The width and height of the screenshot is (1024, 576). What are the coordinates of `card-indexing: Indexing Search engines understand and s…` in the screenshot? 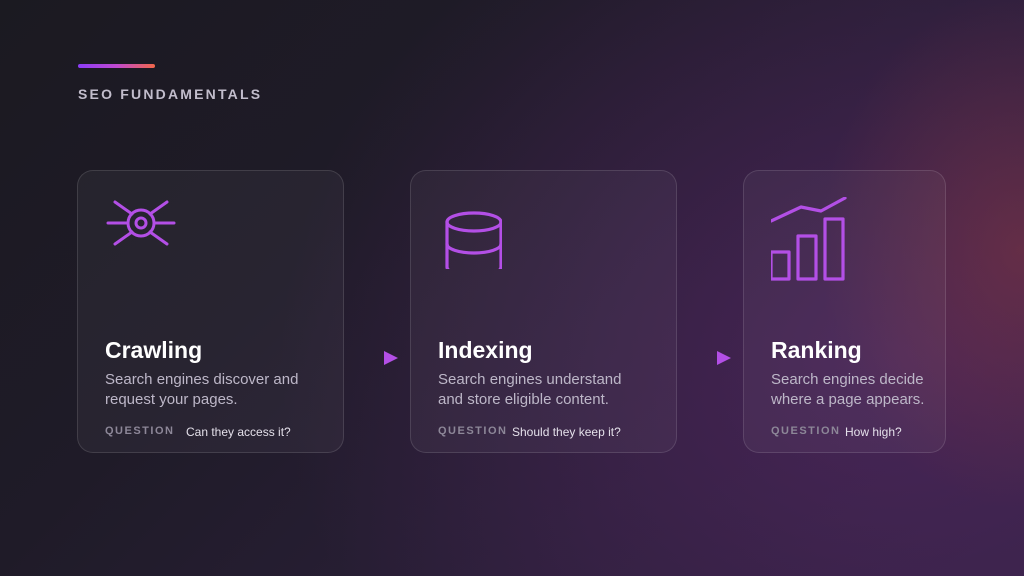 It's located at (543, 311).